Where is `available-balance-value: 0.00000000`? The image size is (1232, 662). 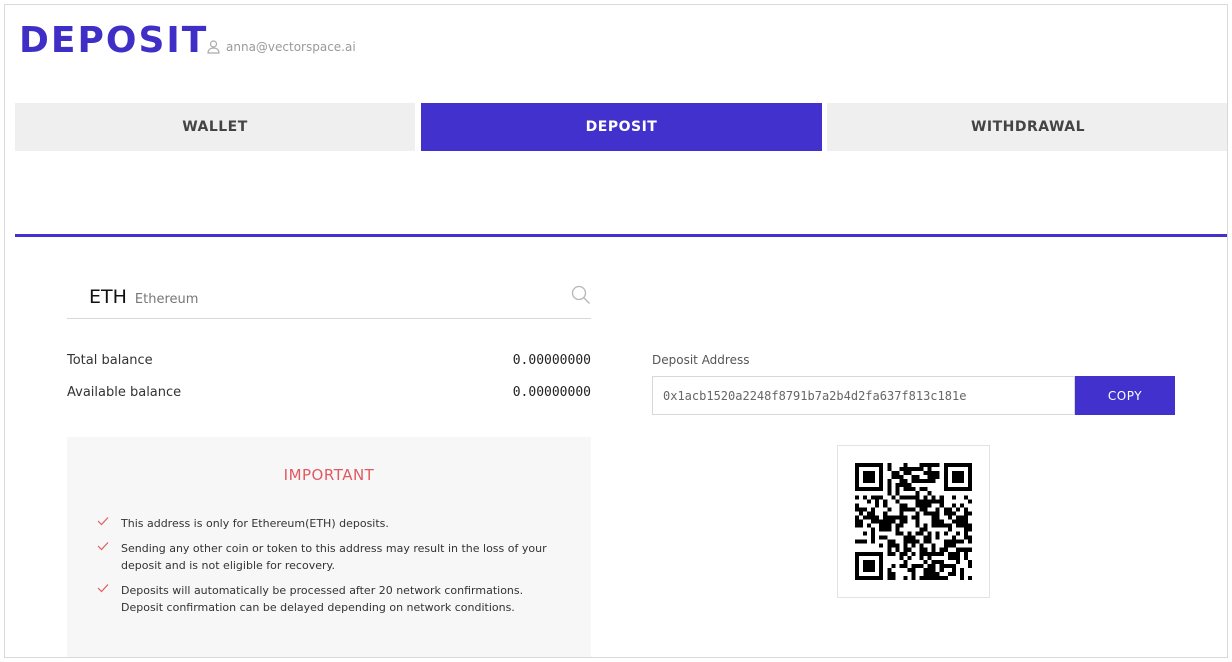 available-balance-value: 0.00000000 is located at coordinates (551, 392).